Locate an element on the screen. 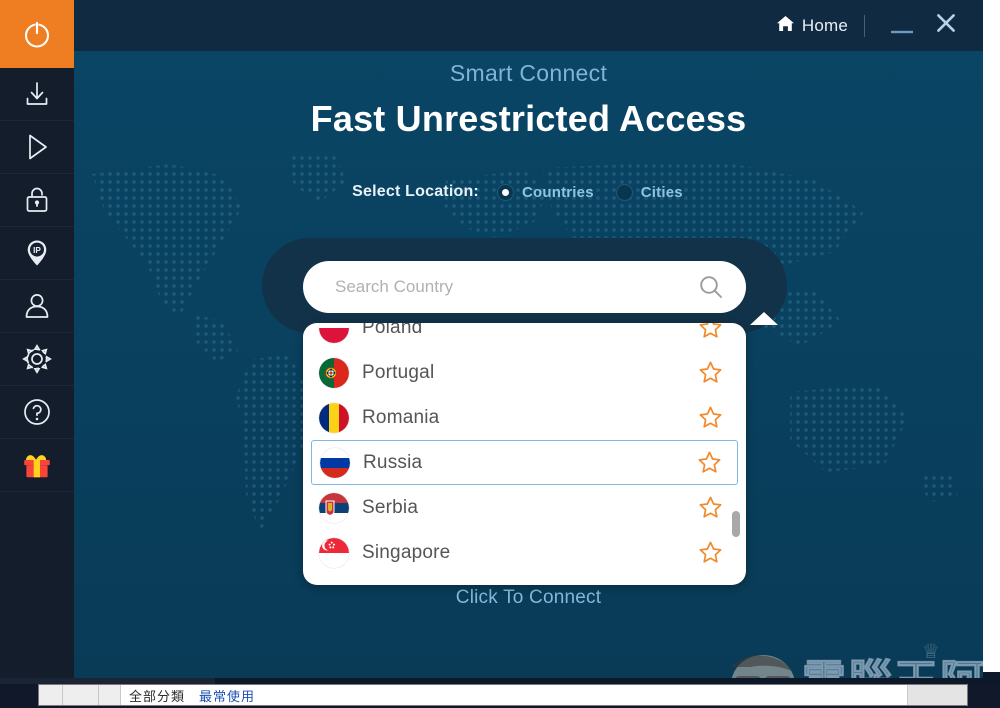  download-icon is located at coordinates (37, 94).